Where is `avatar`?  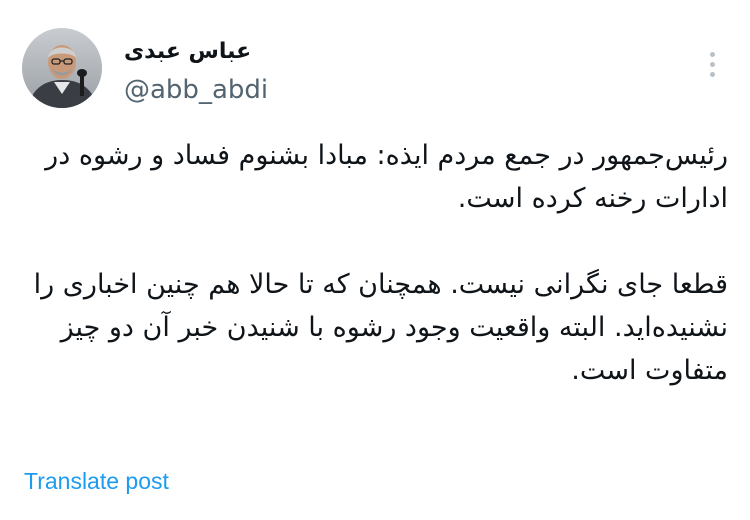
avatar is located at coordinates (62, 68).